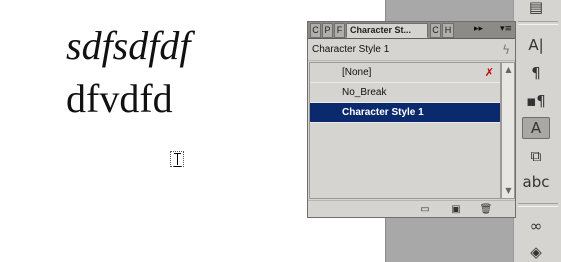 The width and height of the screenshot is (561, 262). What do you see at coordinates (405, 73) in the screenshot?
I see `list-item: [None] ✗` at bounding box center [405, 73].